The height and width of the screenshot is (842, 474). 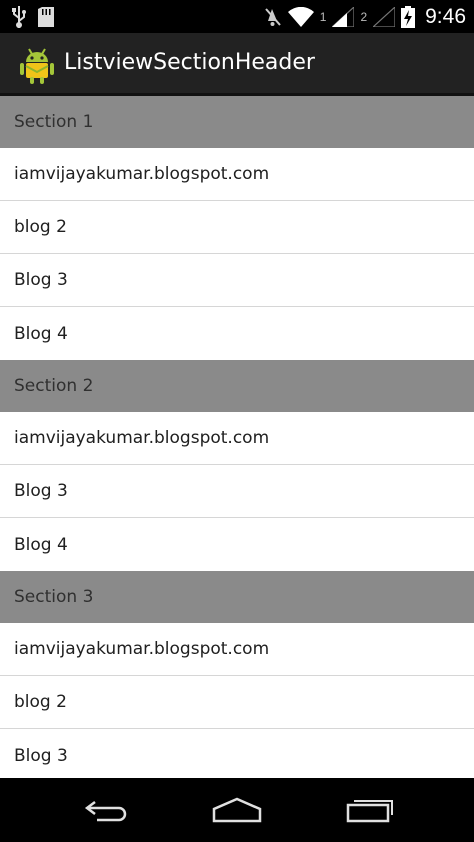 I want to click on recent-apps-icon, so click(x=370, y=810).